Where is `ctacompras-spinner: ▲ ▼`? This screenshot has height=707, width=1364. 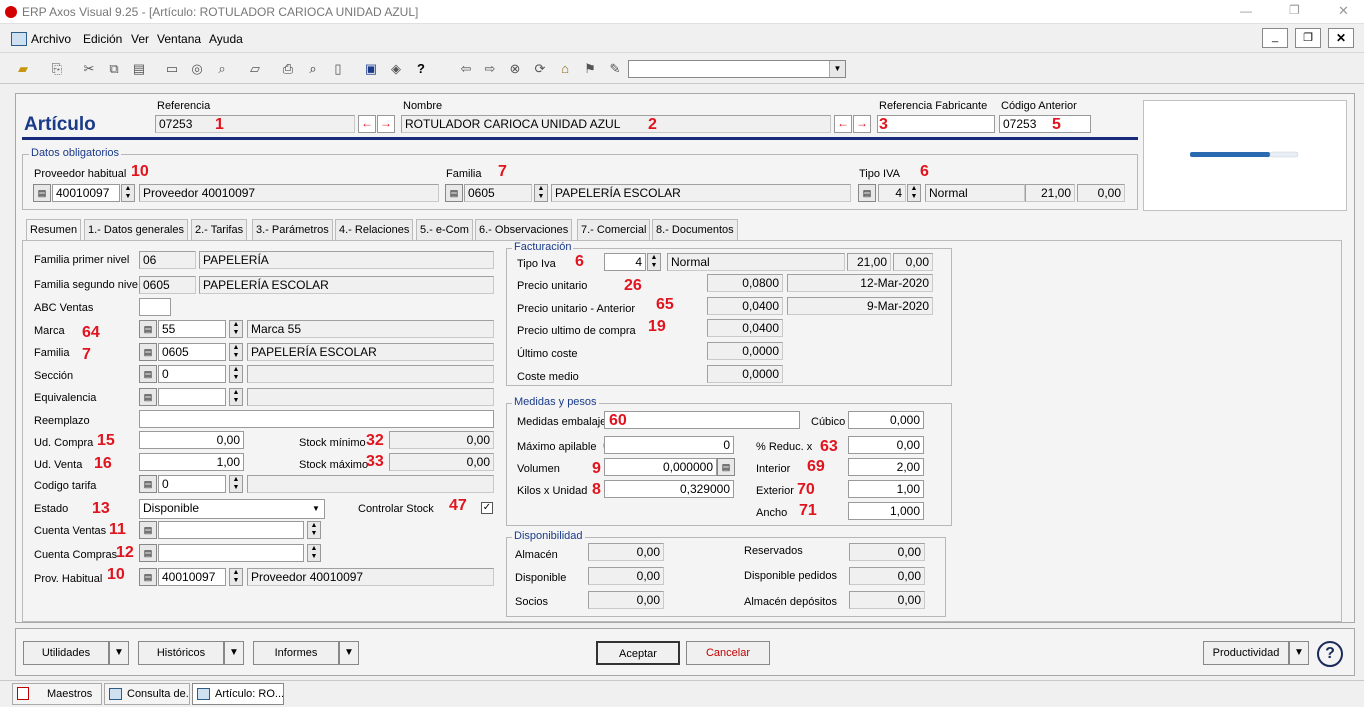
ctacompras-spinner: ▲ ▼ is located at coordinates (314, 553).